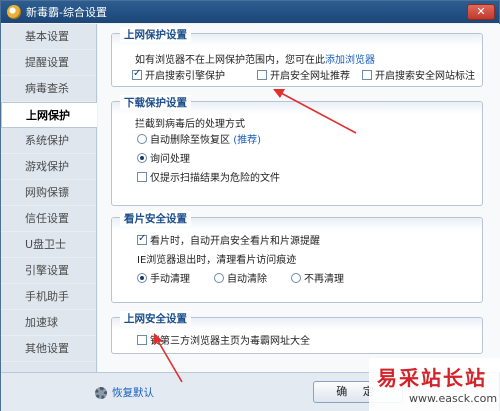  I want to click on watermark-url: www.easck.com, so click(453, 398).